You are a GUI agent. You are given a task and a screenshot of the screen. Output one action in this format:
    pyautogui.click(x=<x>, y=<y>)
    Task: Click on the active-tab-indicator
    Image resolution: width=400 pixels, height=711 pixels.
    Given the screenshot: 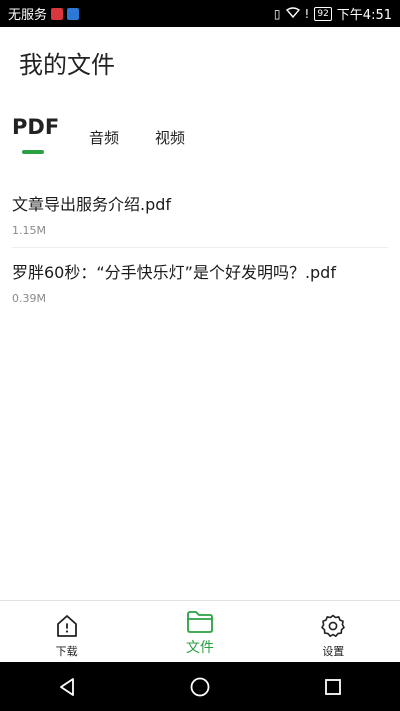 What is the action you would take?
    pyautogui.click(x=33, y=152)
    